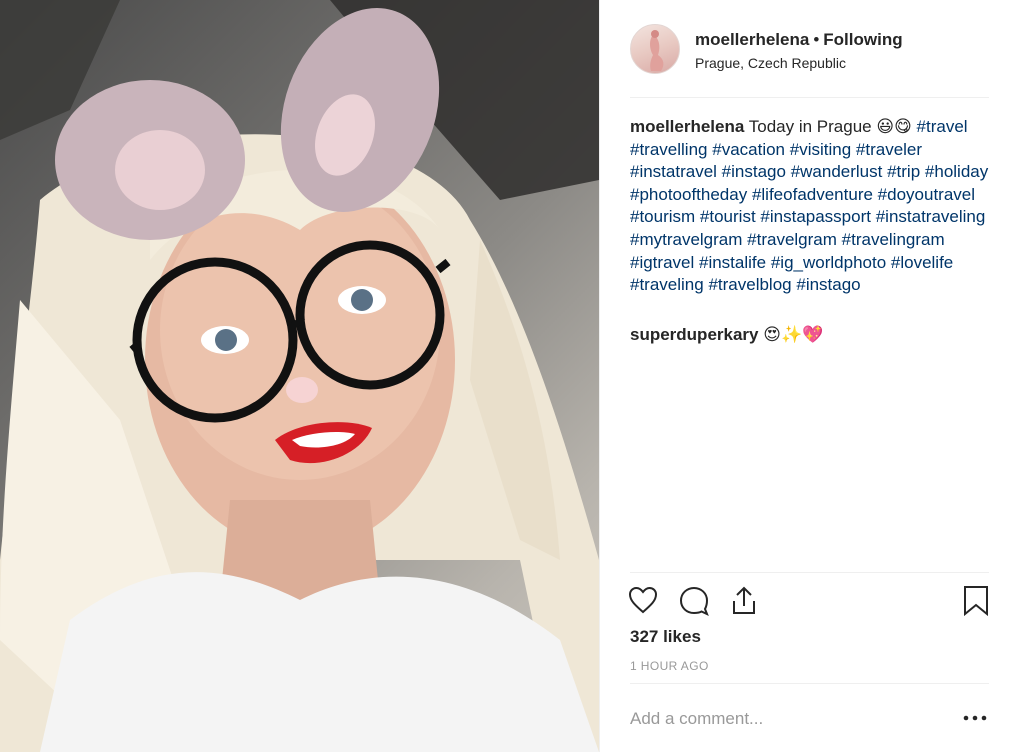  Describe the element at coordinates (926, 194) in the screenshot. I see `hashtag-link: #doyoutravel` at that location.